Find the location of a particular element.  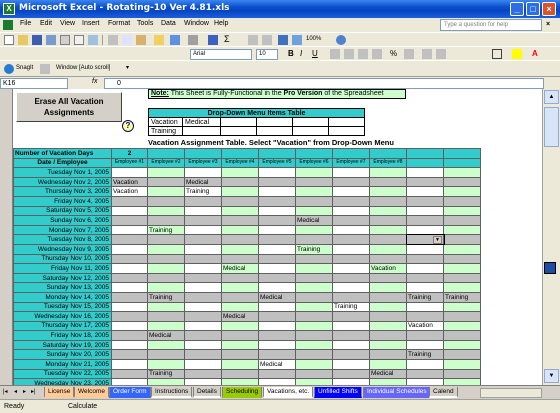

workbook-icon is located at coordinates (8, 25).